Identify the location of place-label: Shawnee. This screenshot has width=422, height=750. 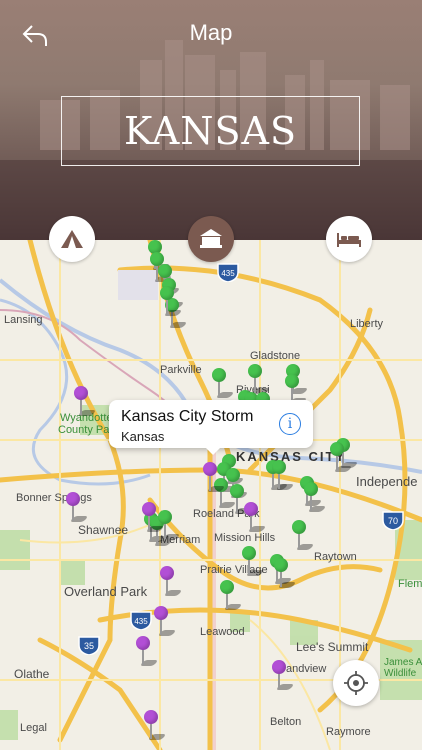
(103, 530).